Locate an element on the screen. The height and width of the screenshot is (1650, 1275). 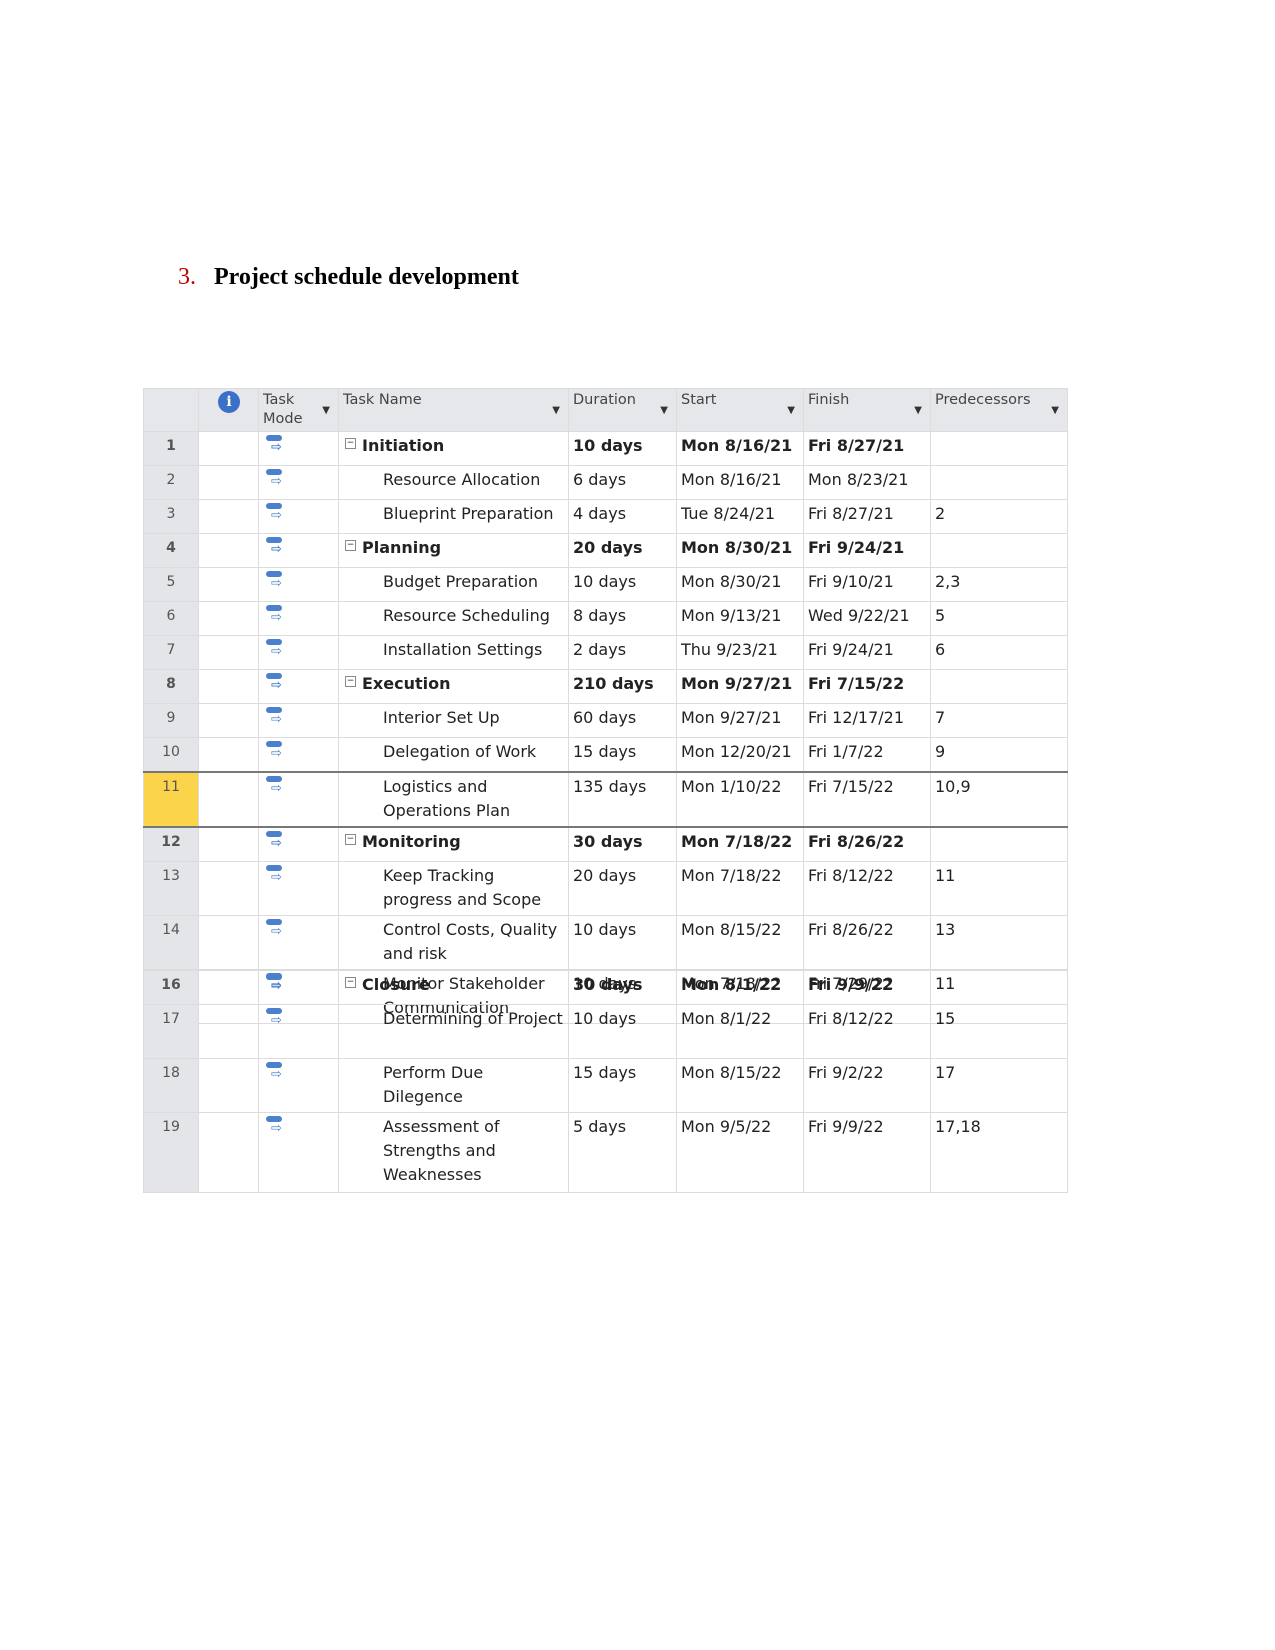
start-cell: Thu 9/23/21 is located at coordinates (740, 652).